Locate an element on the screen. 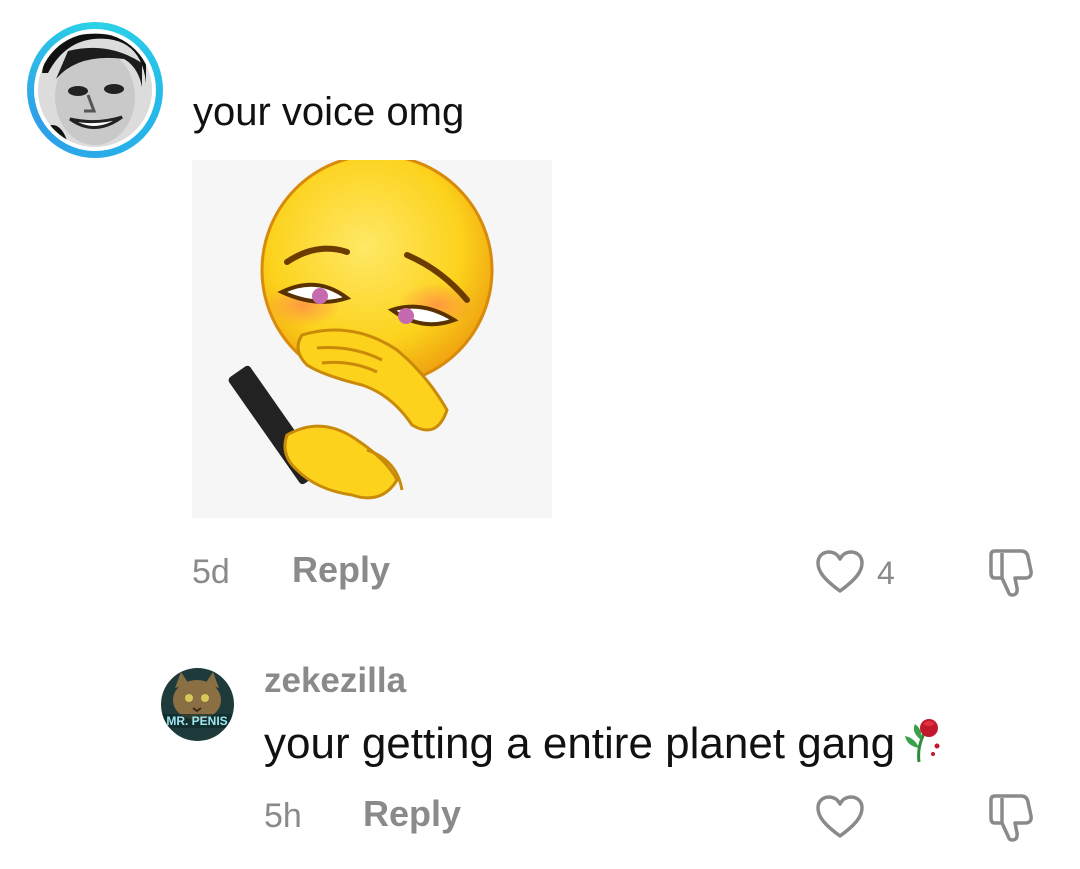  comment-text: your voice omg is located at coordinates (329, 112).